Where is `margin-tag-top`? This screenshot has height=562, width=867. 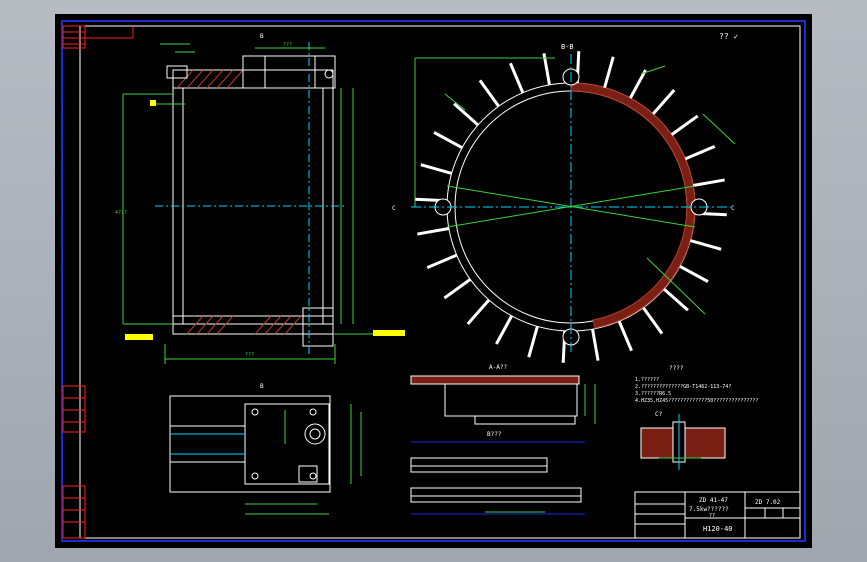
margin-tag-top is located at coordinates (74, 37).